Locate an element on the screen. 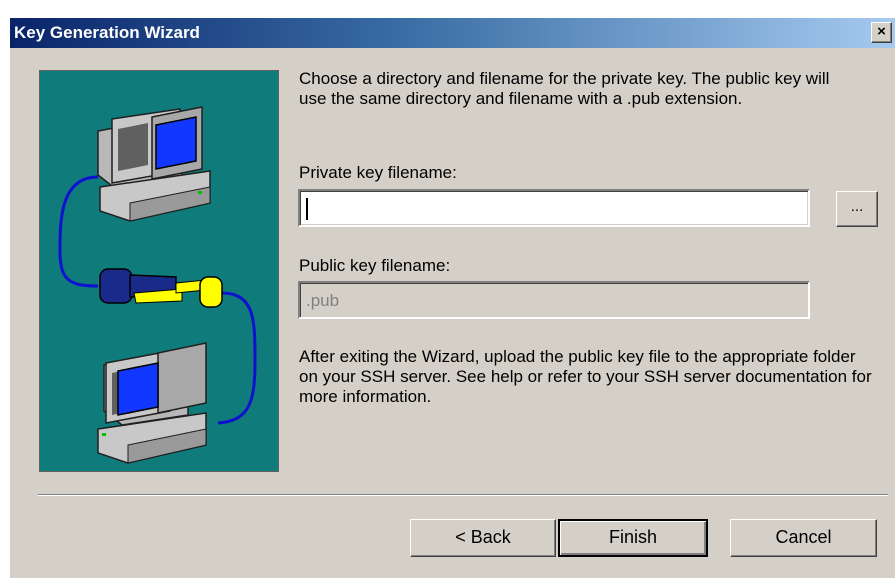 The width and height of the screenshot is (895, 578). private-key-label: Private key filename: is located at coordinates (378, 172).